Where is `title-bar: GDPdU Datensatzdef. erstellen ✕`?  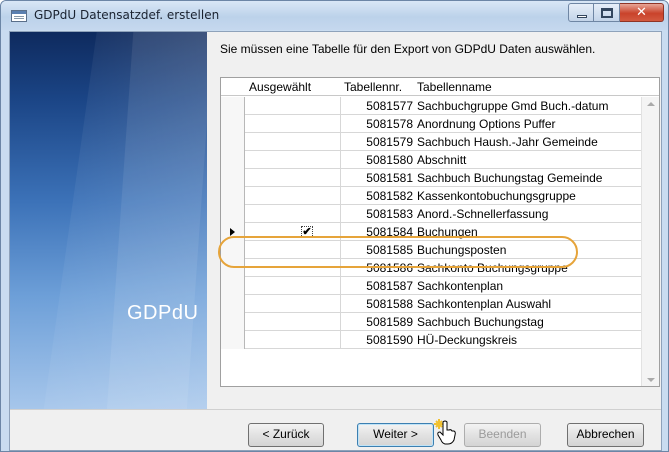
title-bar: GDPdU Datensatzdef. erstellen ✕ is located at coordinates (334, 15).